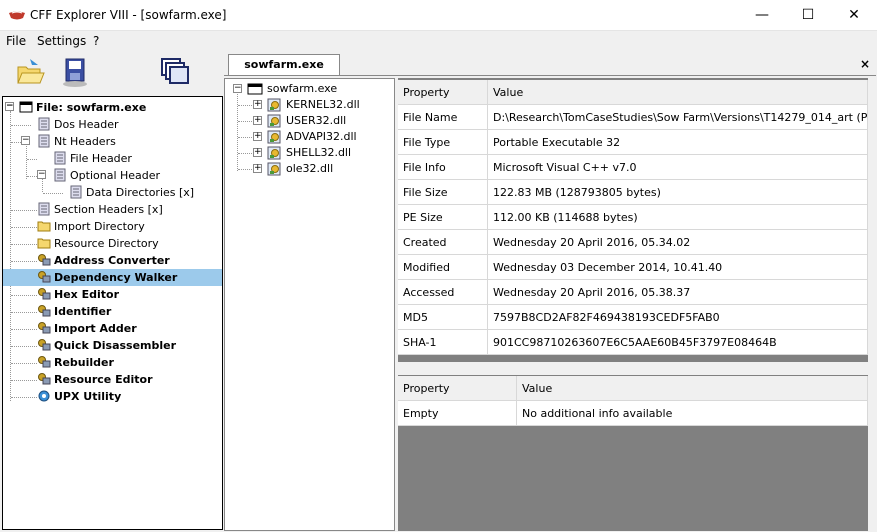 Image resolution: width=877 pixels, height=532 pixels. What do you see at coordinates (112, 209) in the screenshot?
I see `tree-item-section-headers: Section Headers [x]` at bounding box center [112, 209].